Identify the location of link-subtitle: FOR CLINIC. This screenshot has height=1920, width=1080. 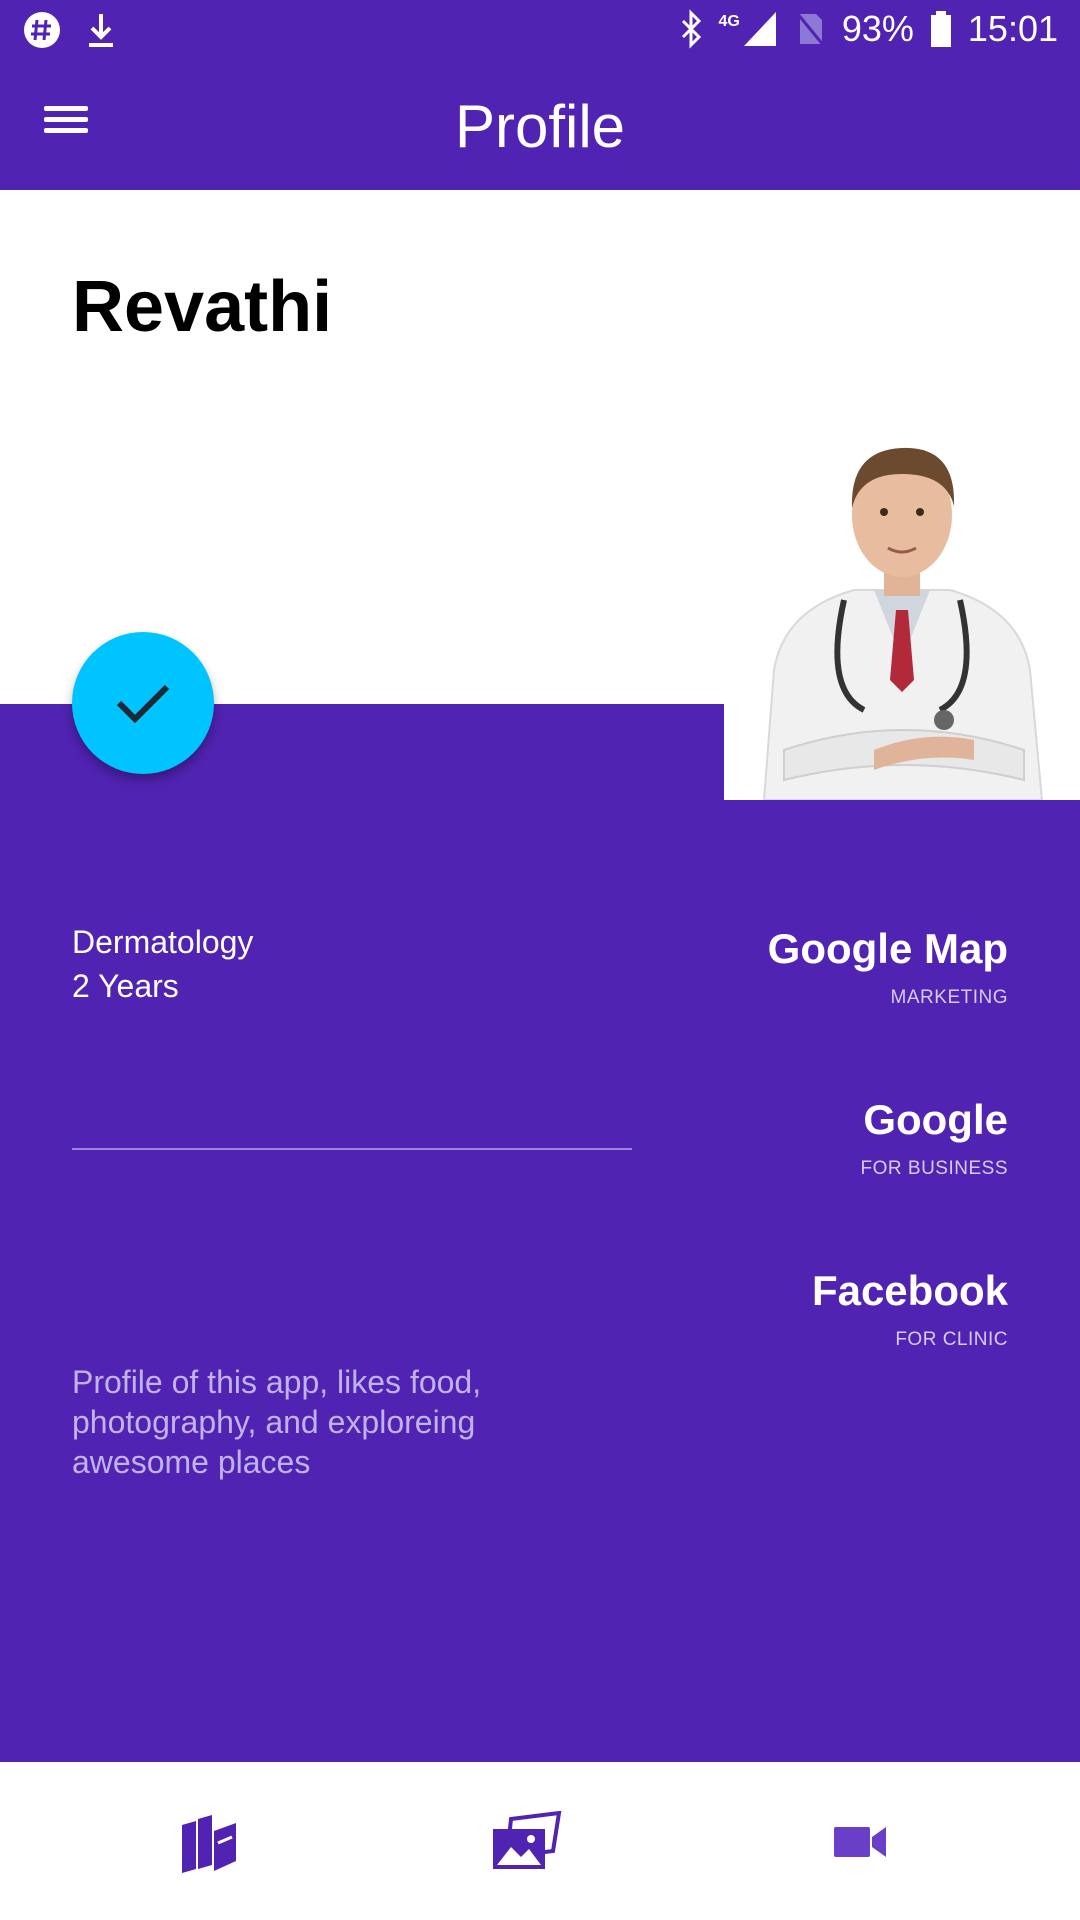
(951, 1339).